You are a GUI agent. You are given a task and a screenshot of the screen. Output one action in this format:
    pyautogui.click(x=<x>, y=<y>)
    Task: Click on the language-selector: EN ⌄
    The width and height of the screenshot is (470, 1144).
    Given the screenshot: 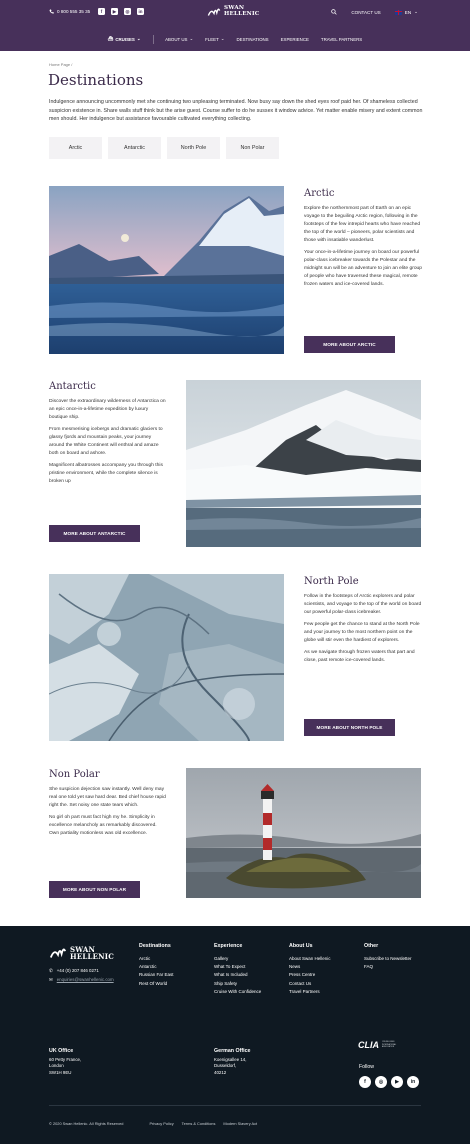 What is the action you would take?
    pyautogui.click(x=406, y=12)
    